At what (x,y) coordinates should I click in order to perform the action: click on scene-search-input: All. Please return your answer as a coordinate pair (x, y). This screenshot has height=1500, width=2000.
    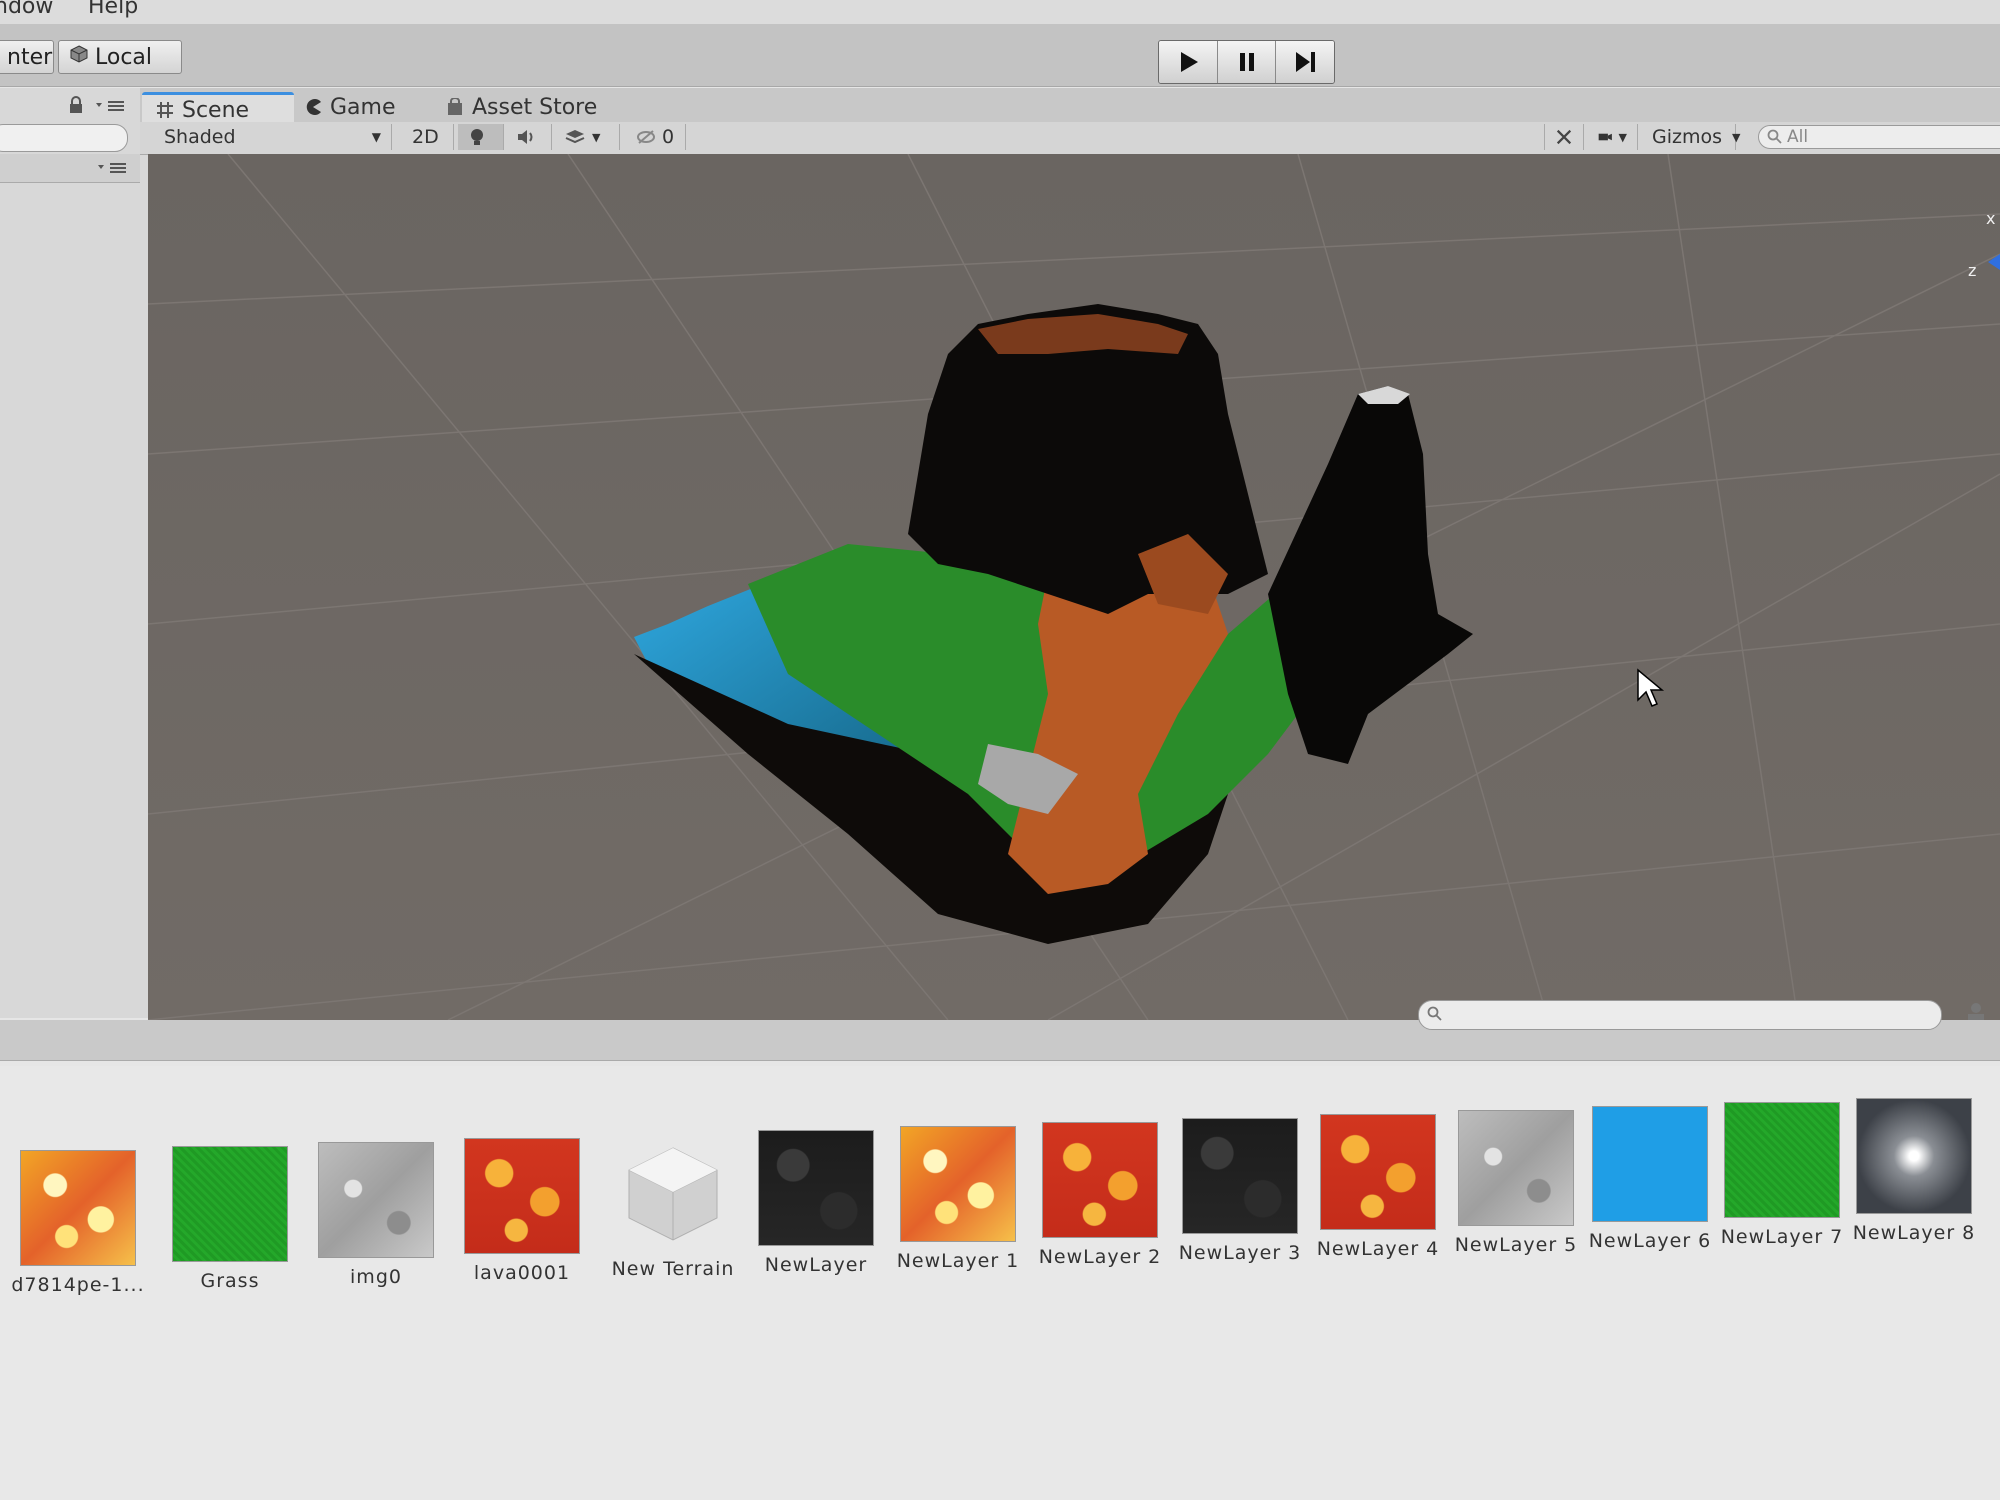
    Looking at the image, I should click on (1879, 137).